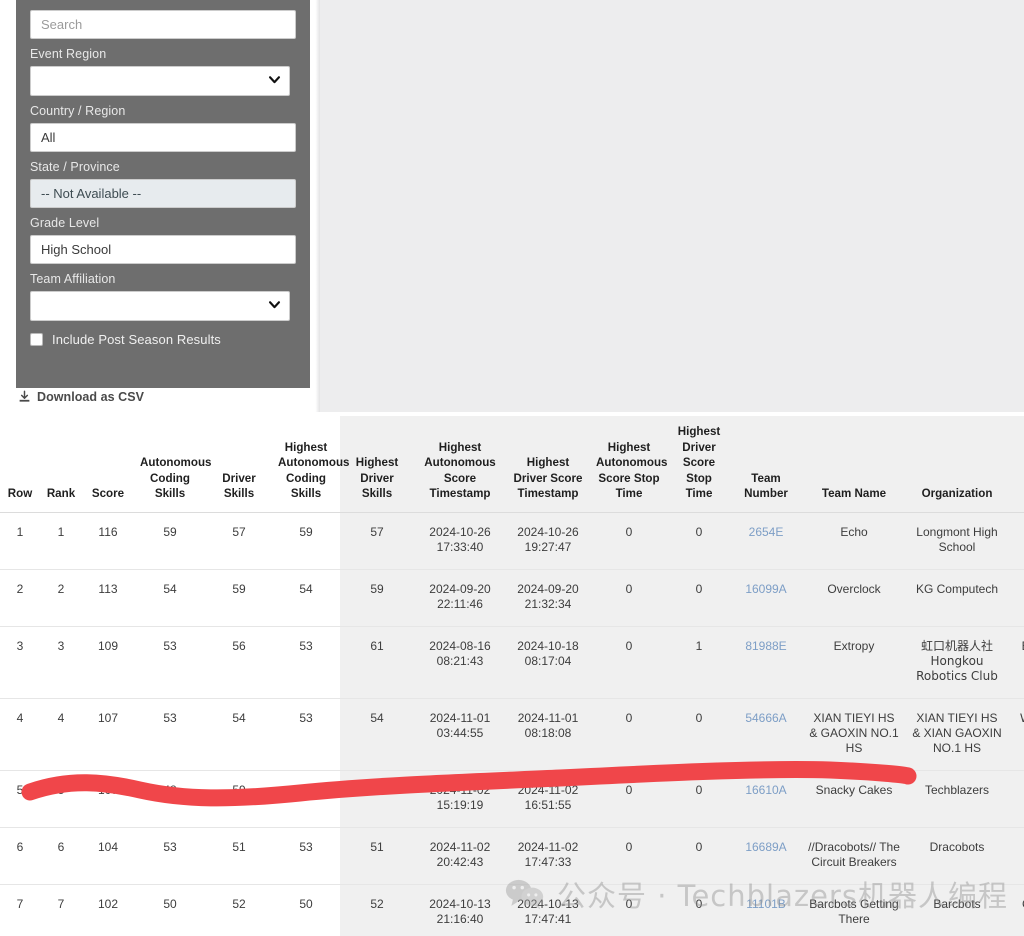 The width and height of the screenshot is (1024, 936). Describe the element at coordinates (377, 734) in the screenshot. I see `cell-highest-driver-skills: 54` at that location.